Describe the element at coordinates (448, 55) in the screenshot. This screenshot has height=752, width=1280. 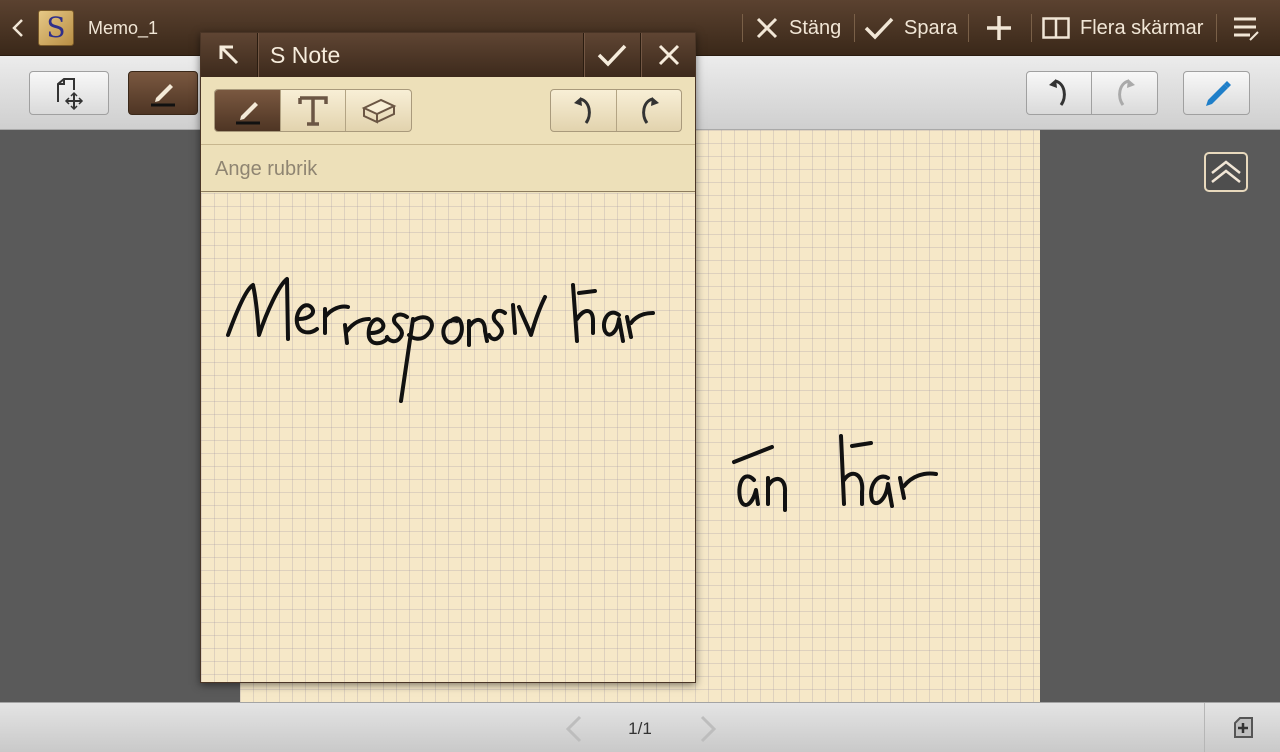
I see `popup-header: S Note` at that location.